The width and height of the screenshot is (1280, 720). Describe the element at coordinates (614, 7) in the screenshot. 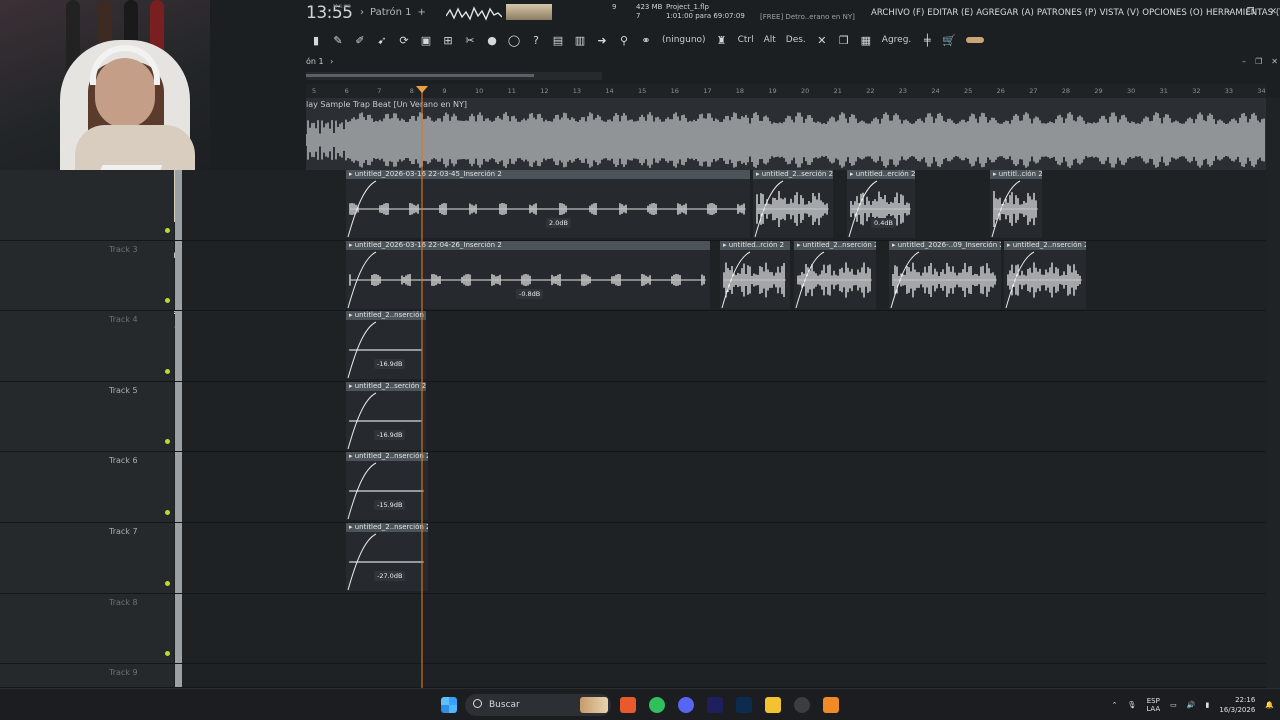

I see `tempo-step: 9` at that location.